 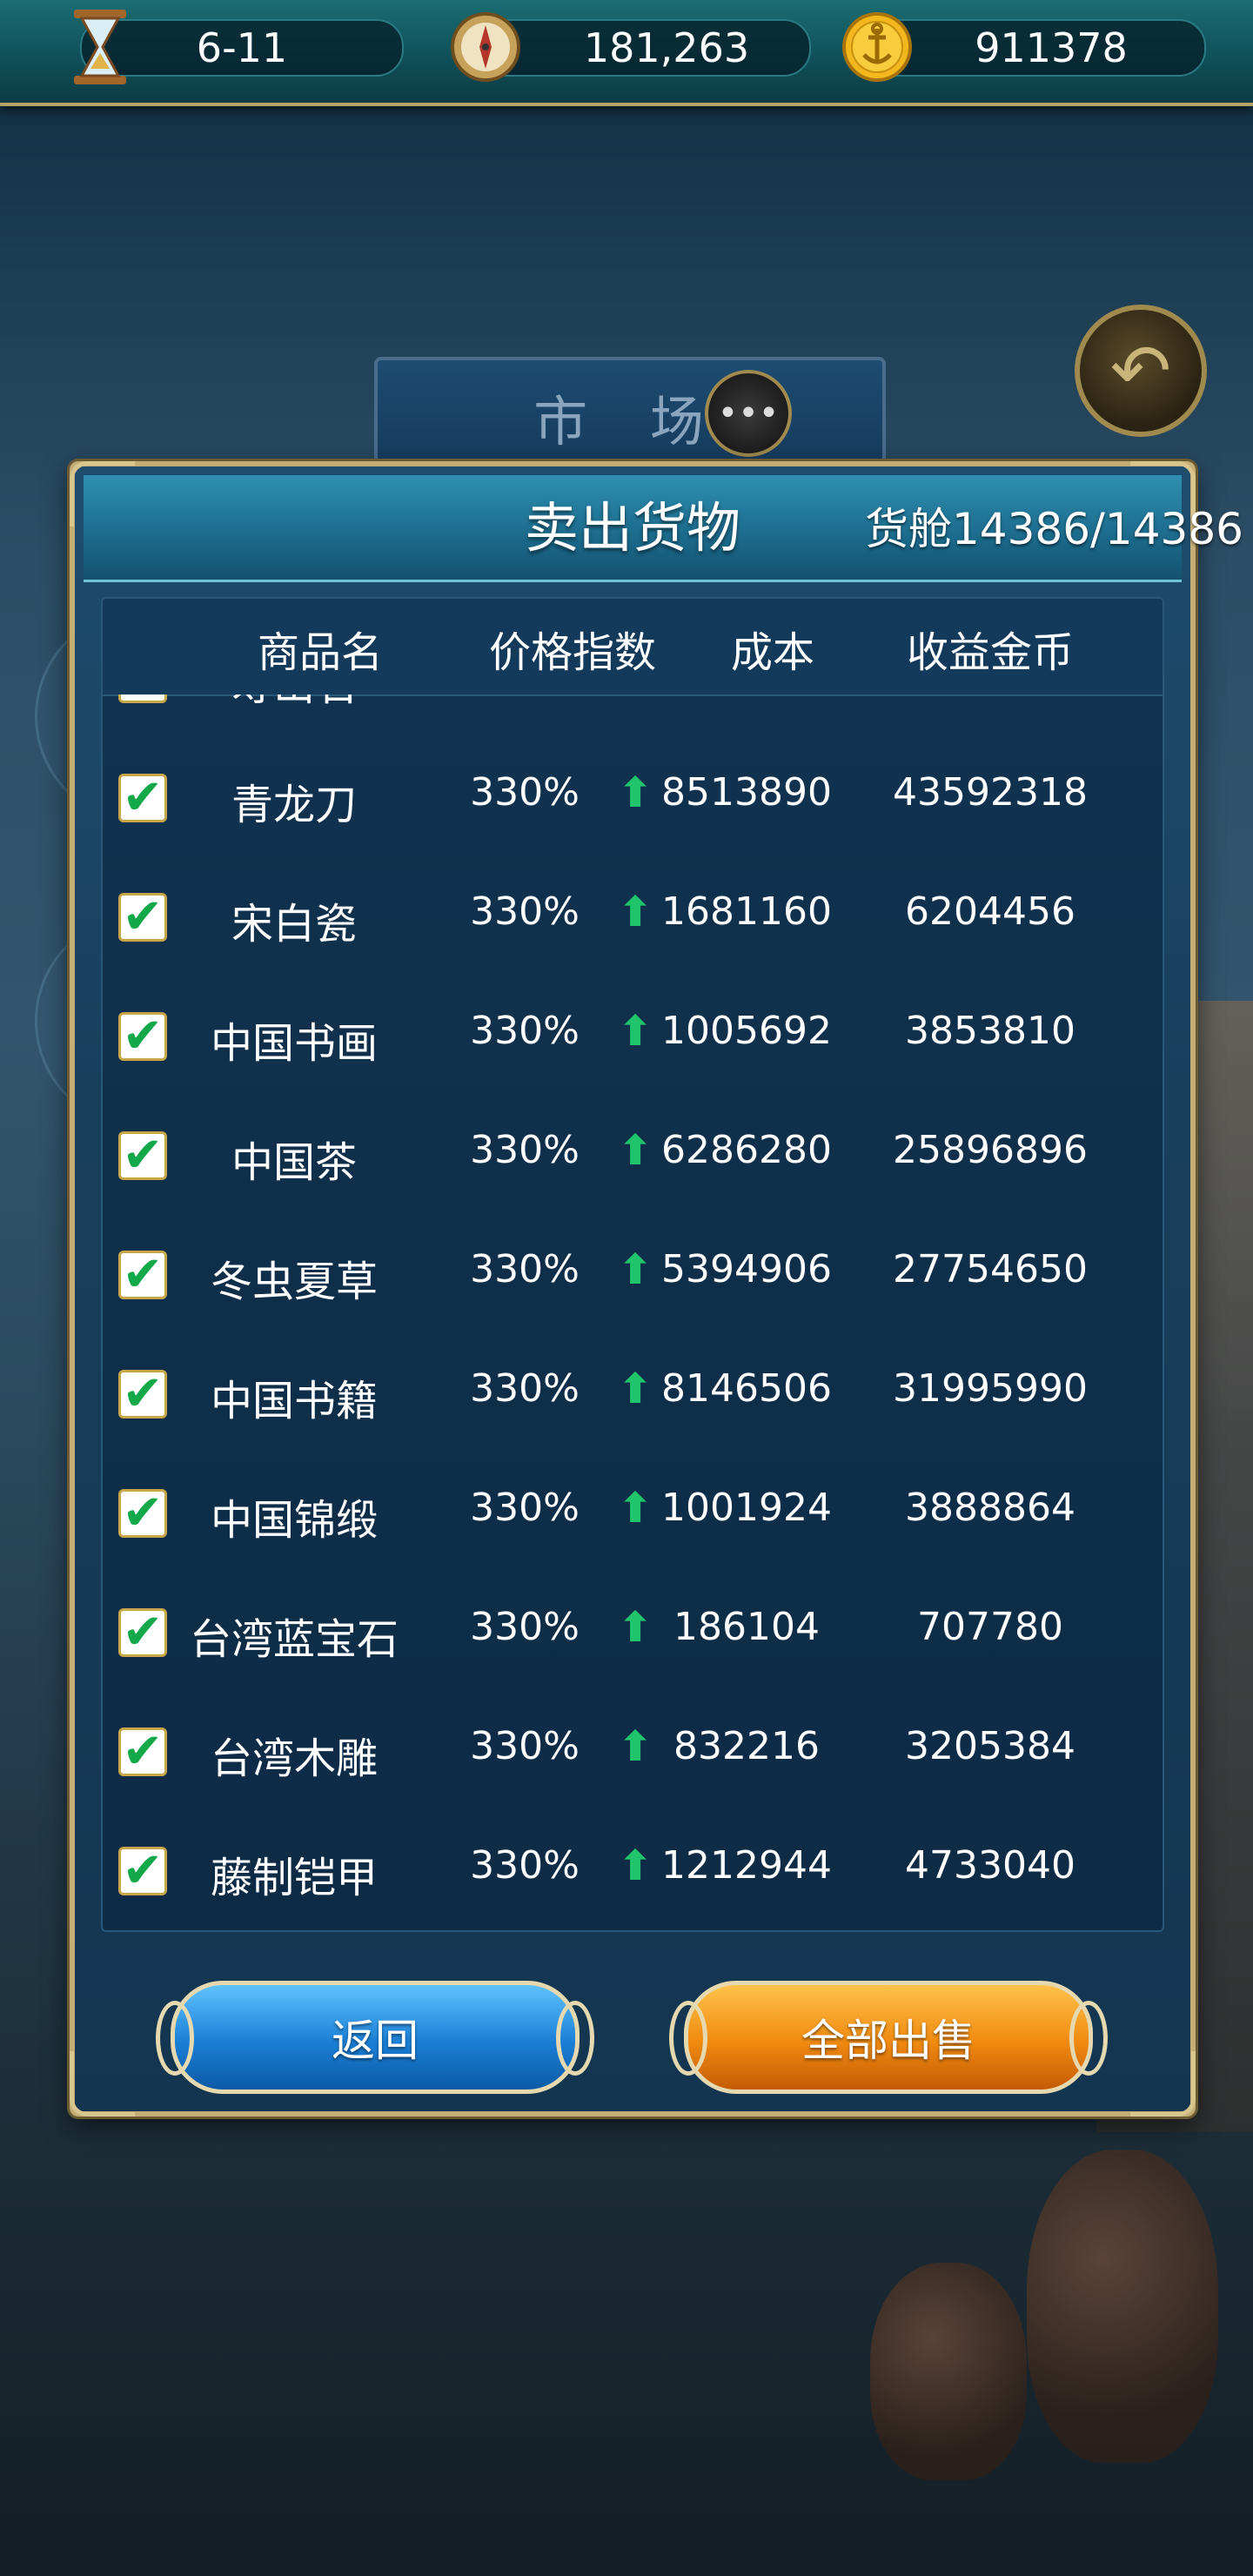 I want to click on goods-profit: 3205384, so click(x=990, y=1746).